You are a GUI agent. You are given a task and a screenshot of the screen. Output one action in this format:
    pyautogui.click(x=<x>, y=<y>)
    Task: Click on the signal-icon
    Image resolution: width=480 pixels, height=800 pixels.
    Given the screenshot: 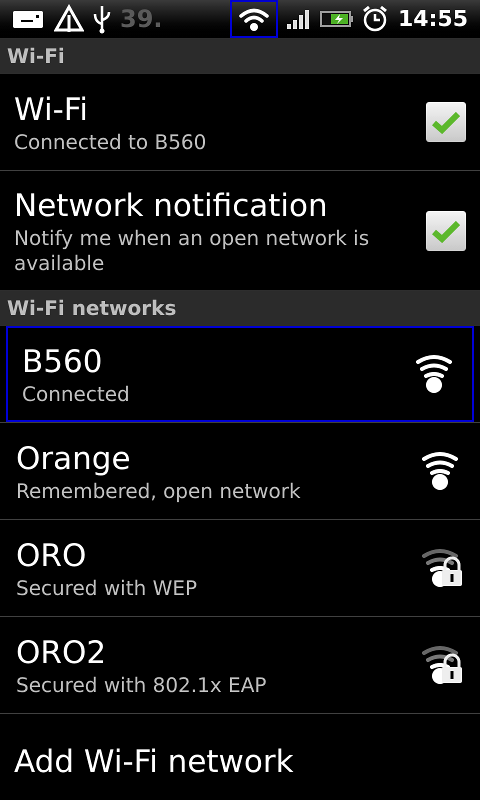 What is the action you would take?
    pyautogui.click(x=299, y=19)
    